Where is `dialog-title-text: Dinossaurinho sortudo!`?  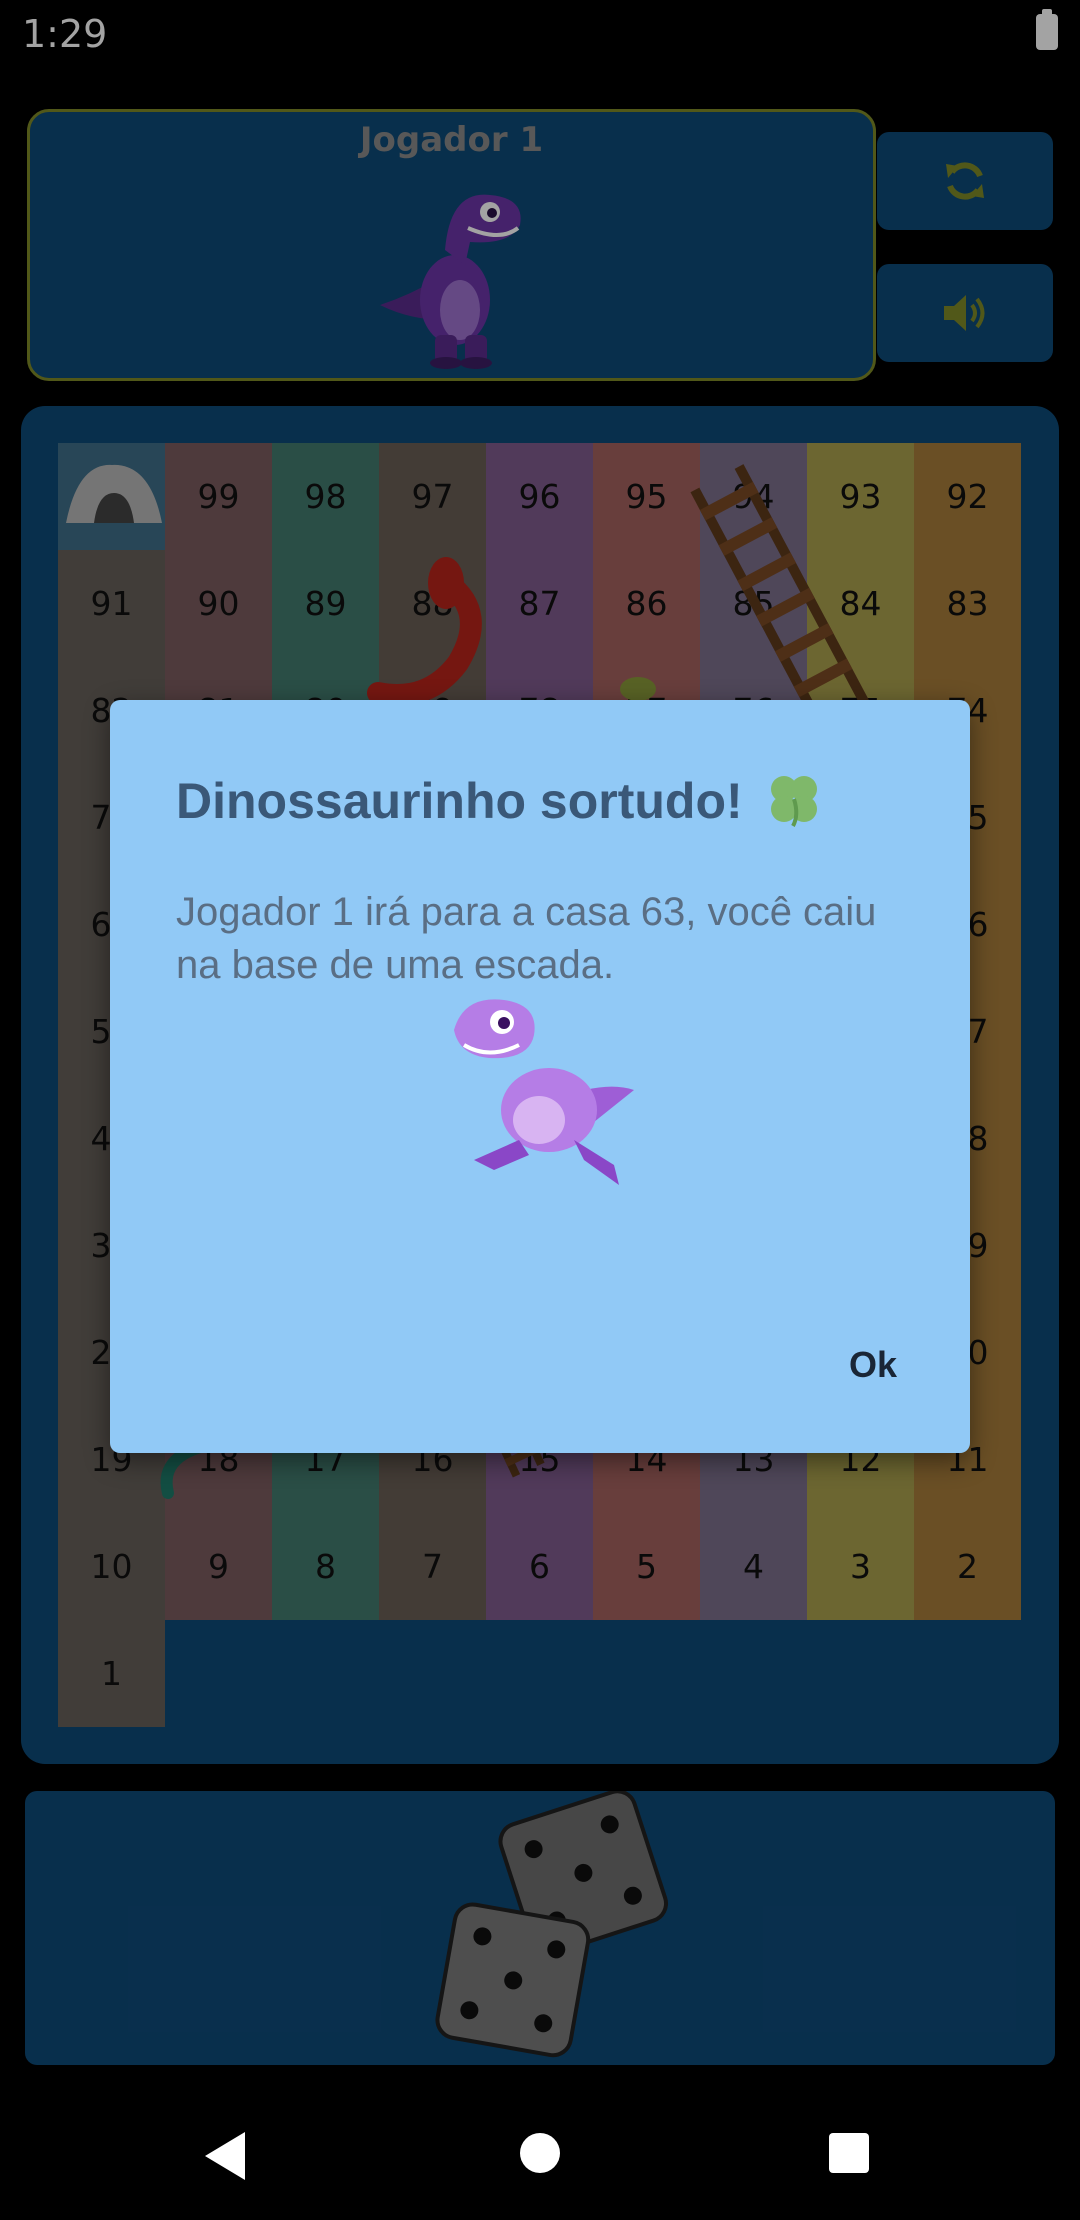
dialog-title-text: Dinossaurinho sortudo! is located at coordinates (459, 801).